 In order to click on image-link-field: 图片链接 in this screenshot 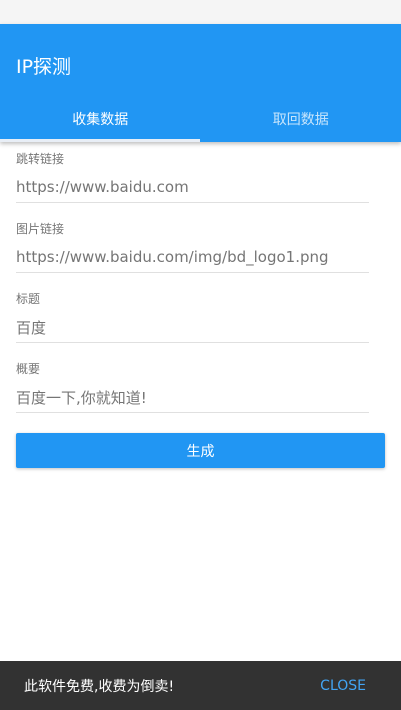, I will do `click(192, 247)`.